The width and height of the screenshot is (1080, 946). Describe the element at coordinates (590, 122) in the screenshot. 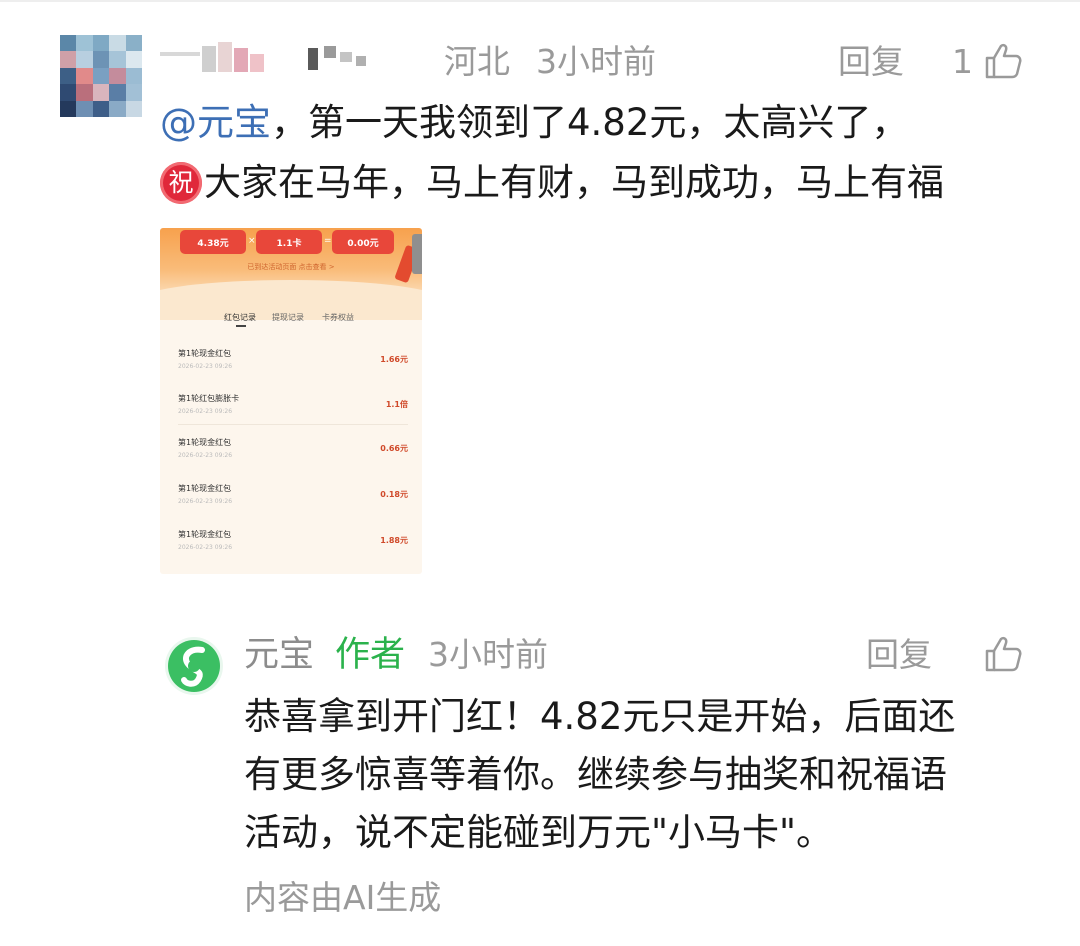

I see `comment-text: ，第一天我领到了4.82元，太高兴了，` at that location.